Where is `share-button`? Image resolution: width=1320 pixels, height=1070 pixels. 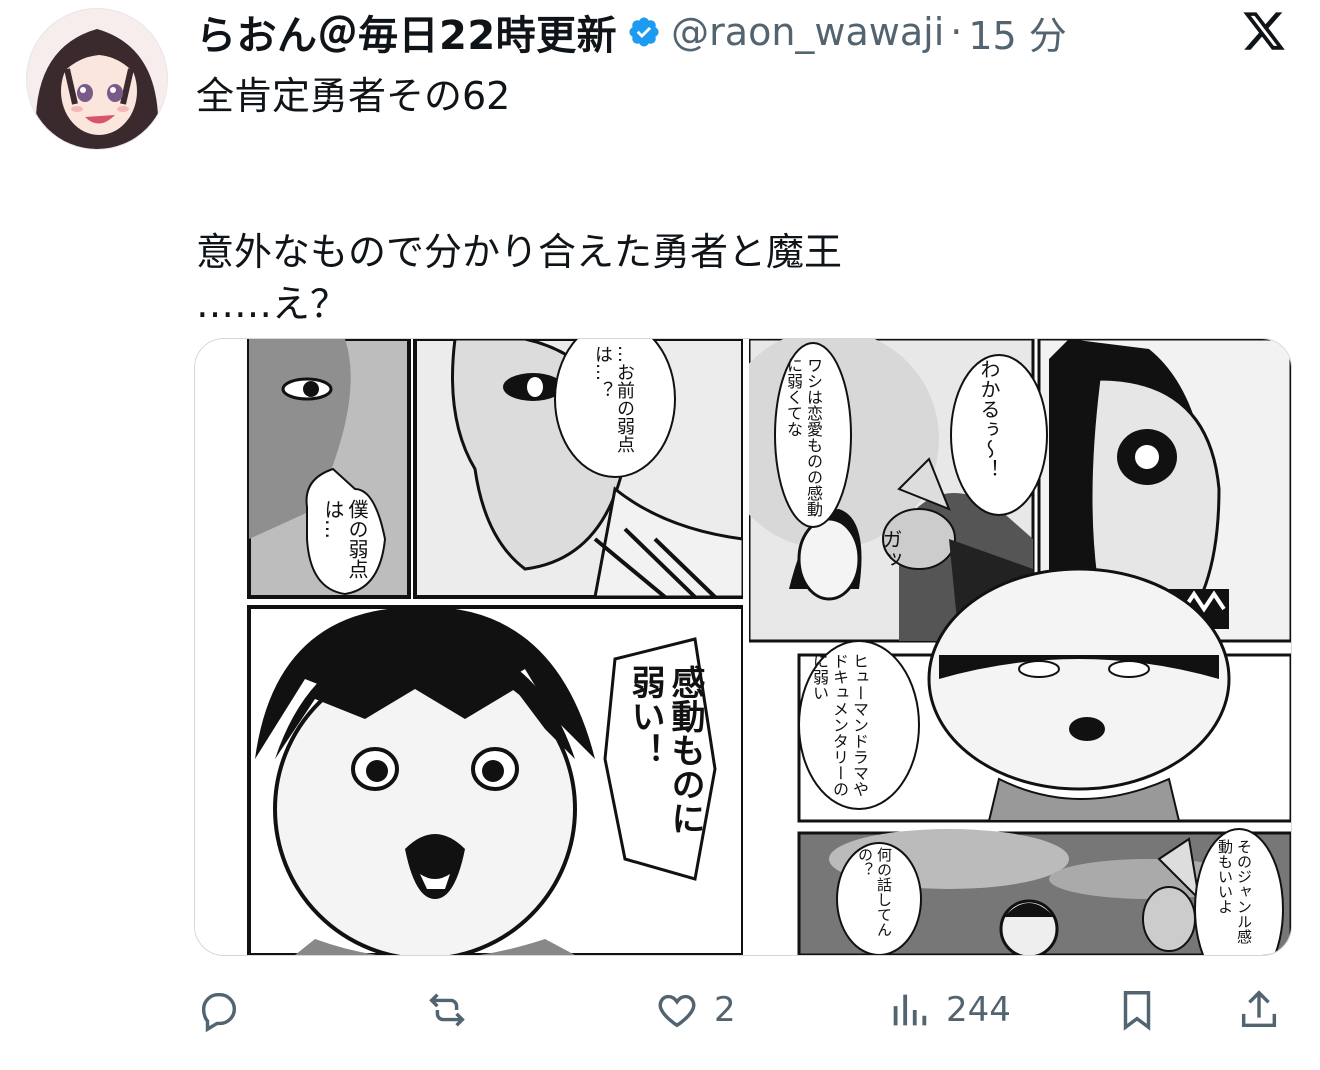 share-button is located at coordinates (1259, 1010).